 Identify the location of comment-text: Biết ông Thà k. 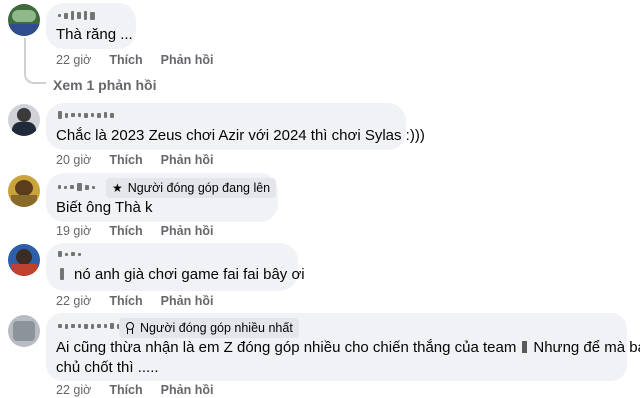
(104, 207).